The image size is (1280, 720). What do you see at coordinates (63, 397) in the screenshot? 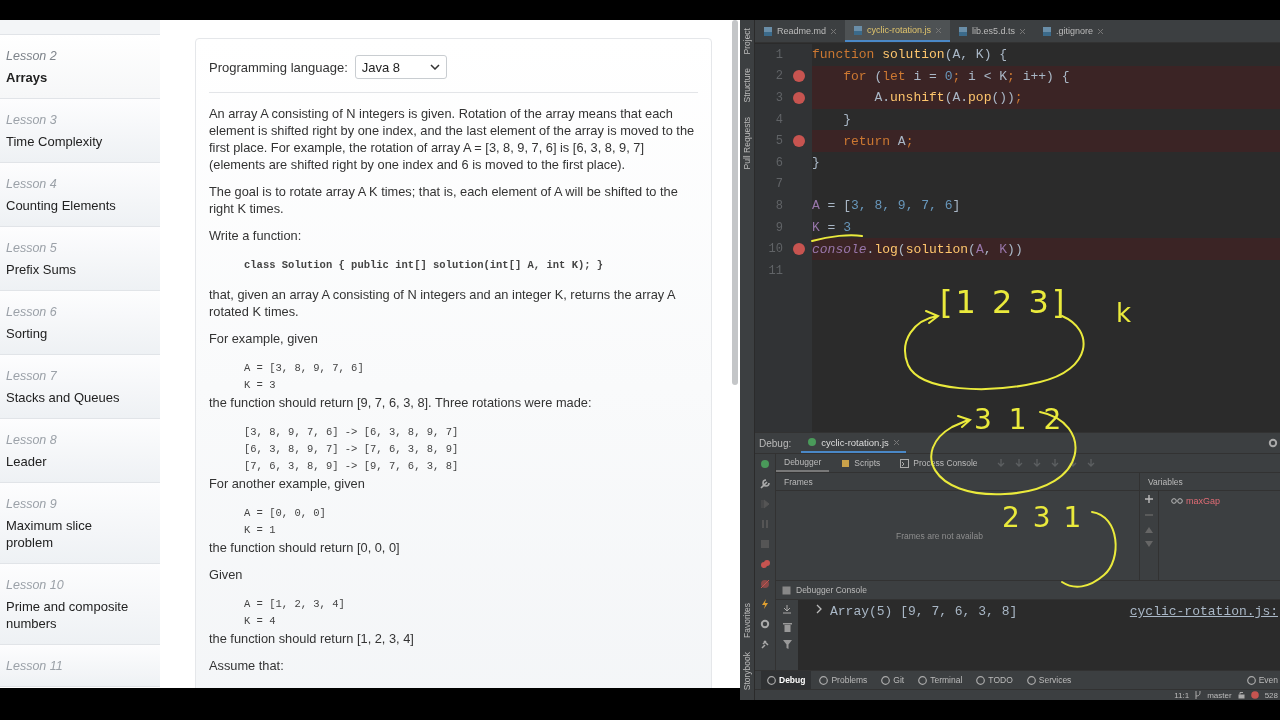
I see `lesson-title: Stacks and Queues` at bounding box center [63, 397].